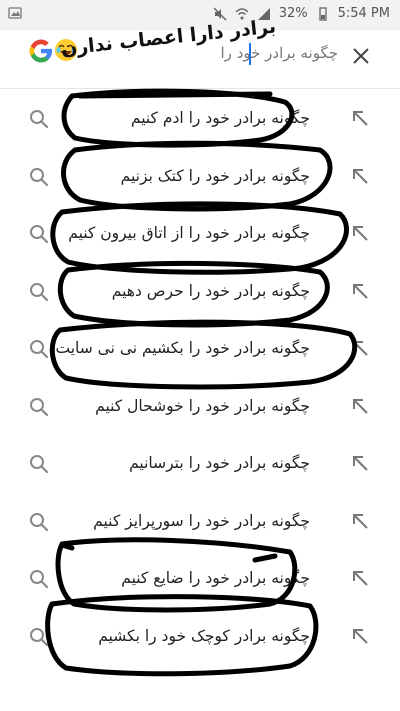  What do you see at coordinates (204, 635) in the screenshot?
I see `suggestion-label: چگونه برادر کوچک خود را بکشیم` at bounding box center [204, 635].